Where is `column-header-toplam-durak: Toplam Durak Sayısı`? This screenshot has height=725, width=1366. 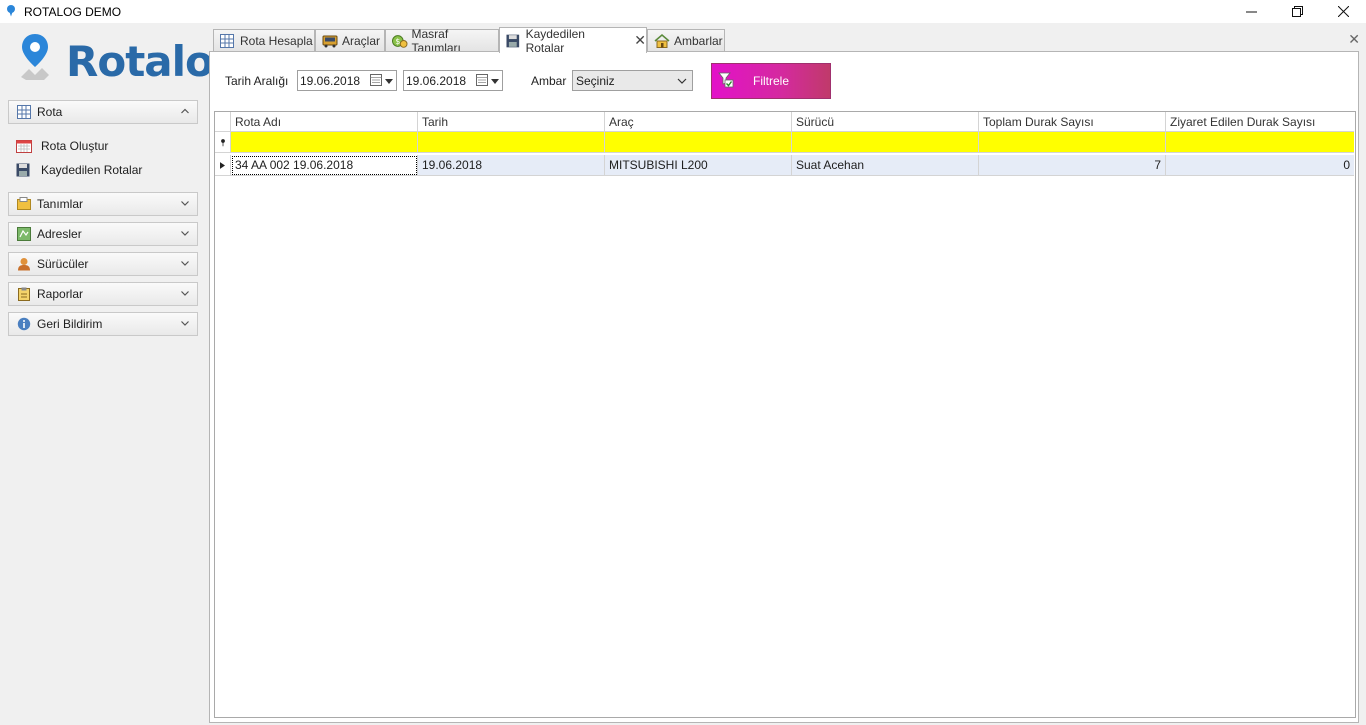
column-header-toplam-durak: Toplam Durak Sayısı is located at coordinates (1072, 122).